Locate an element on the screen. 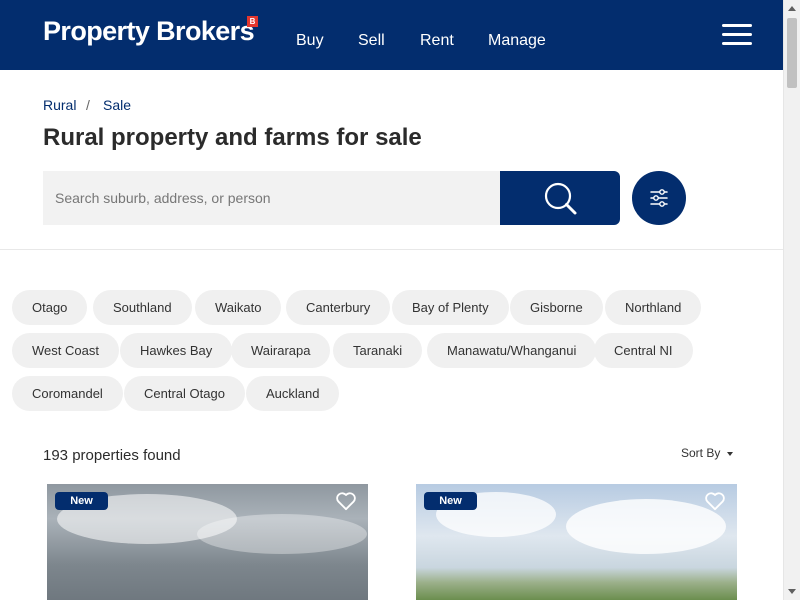 This screenshot has width=800, height=600. chevron-down-icon is located at coordinates (730, 454).